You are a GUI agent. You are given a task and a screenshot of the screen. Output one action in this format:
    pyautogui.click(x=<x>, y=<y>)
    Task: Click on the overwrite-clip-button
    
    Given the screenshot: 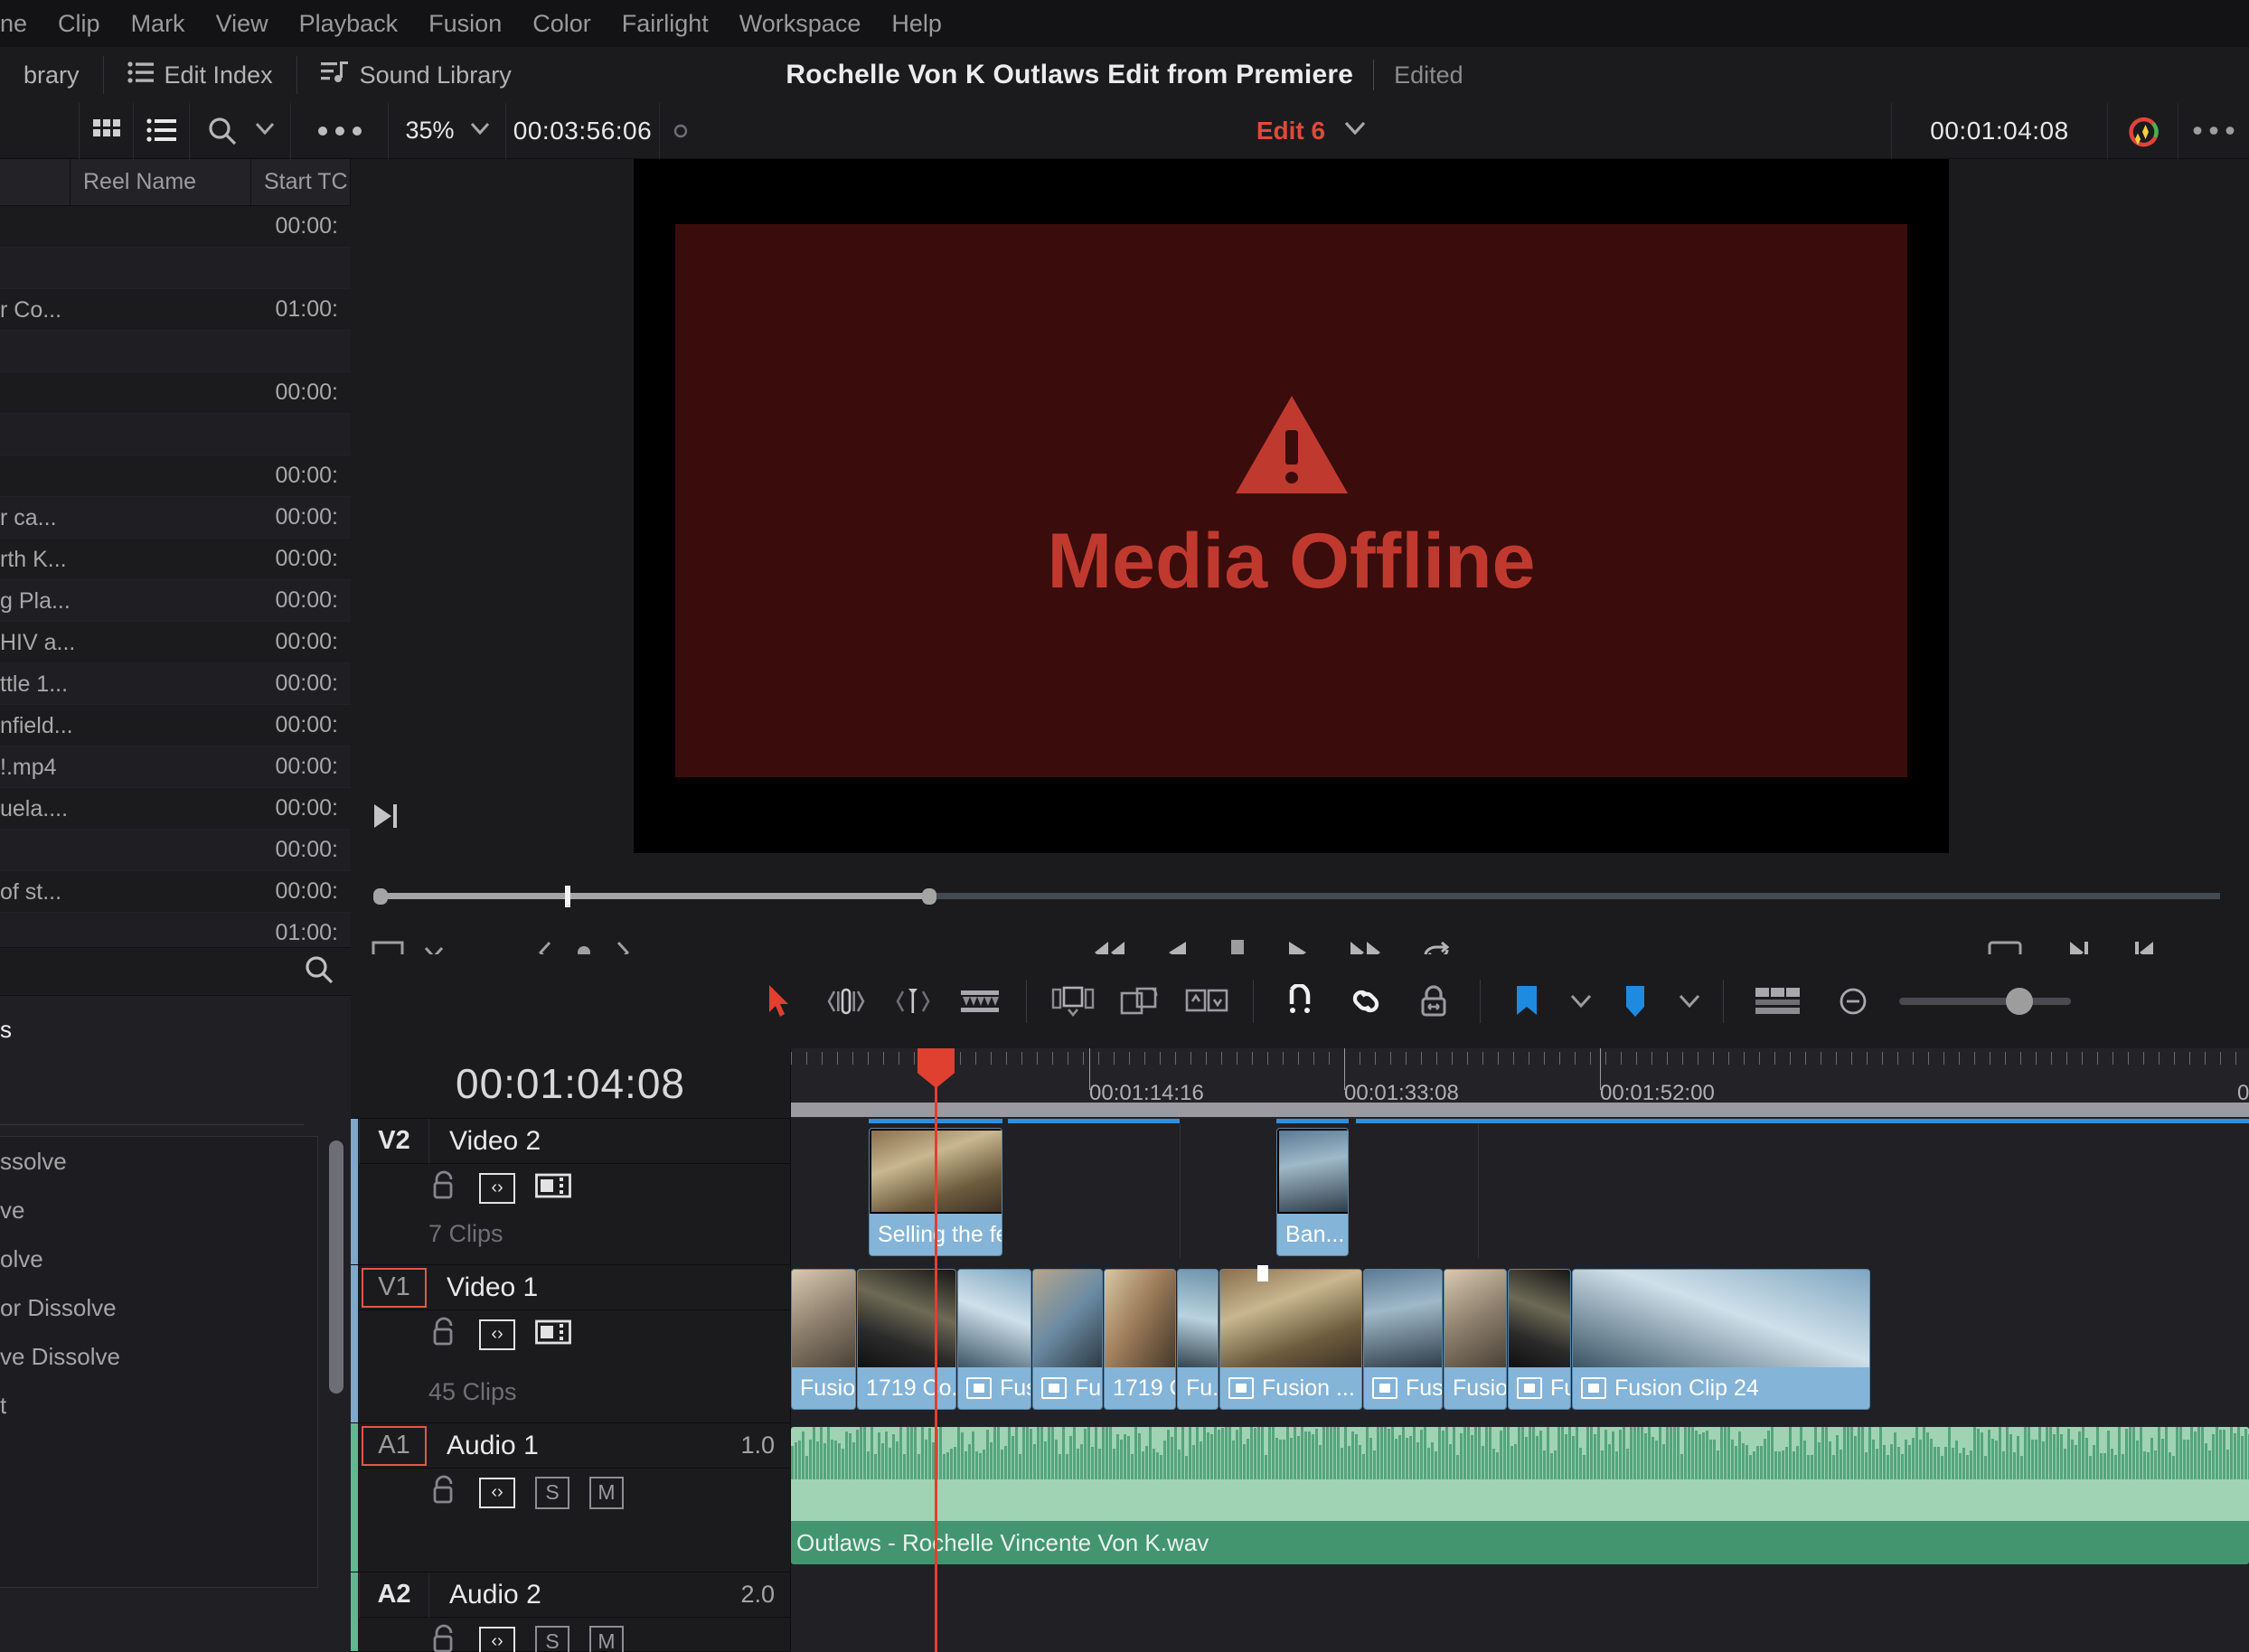 What is the action you would take?
    pyautogui.click(x=1140, y=1001)
    